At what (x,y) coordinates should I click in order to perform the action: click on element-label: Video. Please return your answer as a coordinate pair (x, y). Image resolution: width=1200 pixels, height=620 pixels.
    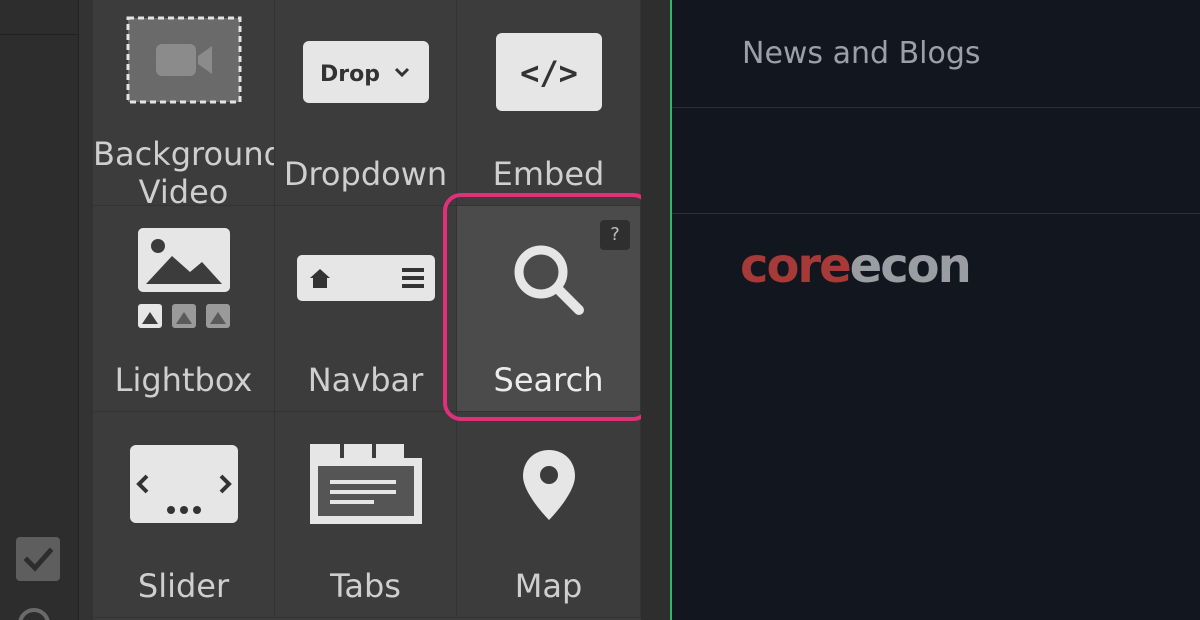
    Looking at the image, I should click on (183, 189).